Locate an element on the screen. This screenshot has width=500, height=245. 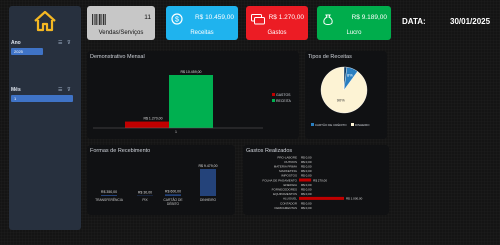
kpi-lucro-card: R$ 9.189,00 Lucro is located at coordinates (354, 23).